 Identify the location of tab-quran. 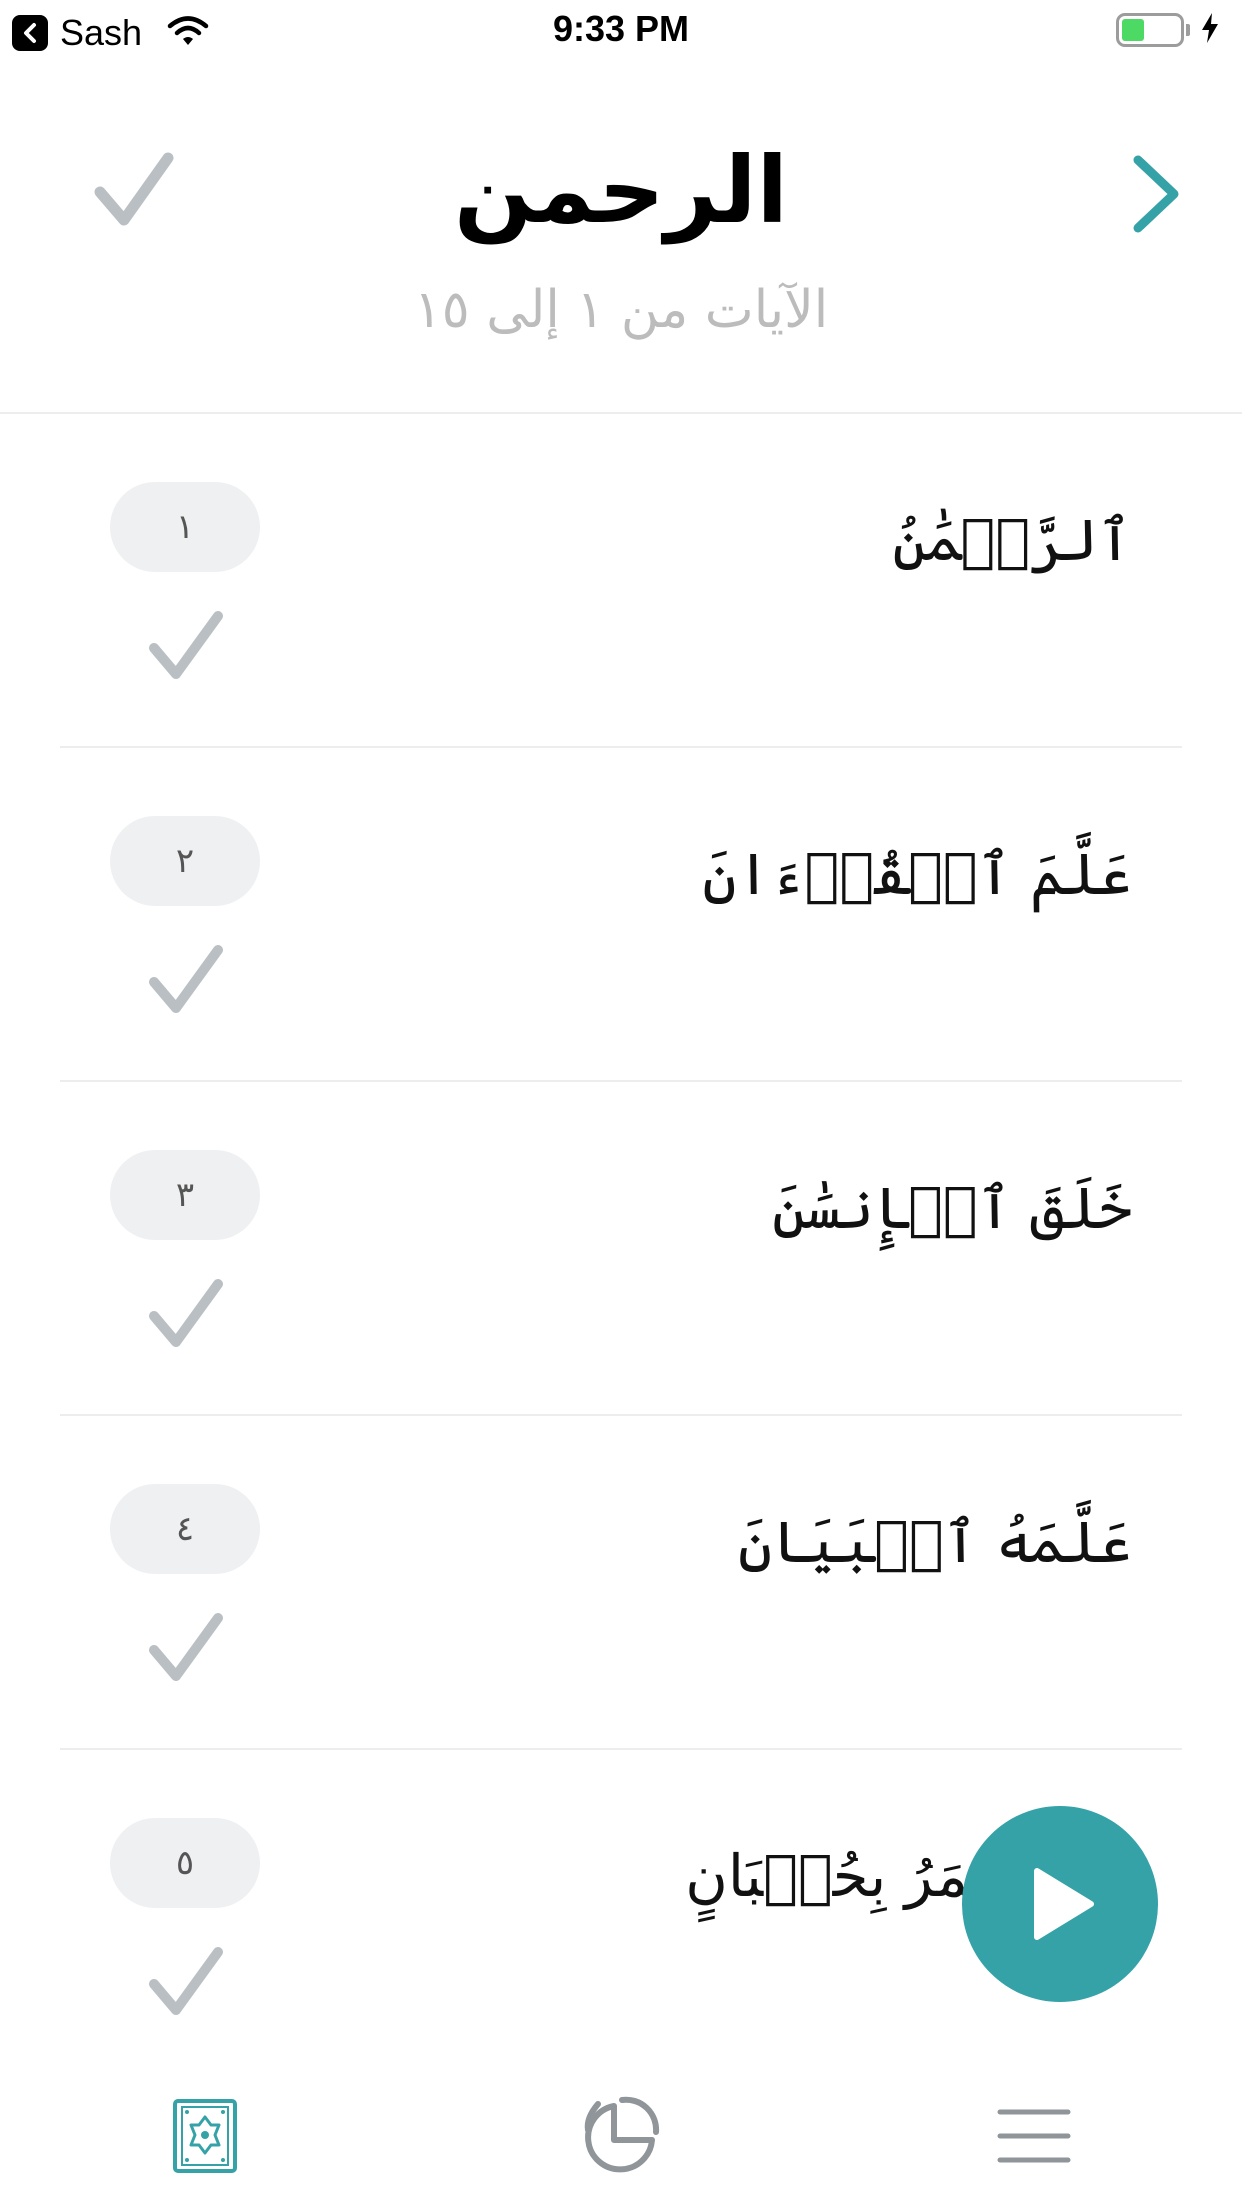
(206, 2136).